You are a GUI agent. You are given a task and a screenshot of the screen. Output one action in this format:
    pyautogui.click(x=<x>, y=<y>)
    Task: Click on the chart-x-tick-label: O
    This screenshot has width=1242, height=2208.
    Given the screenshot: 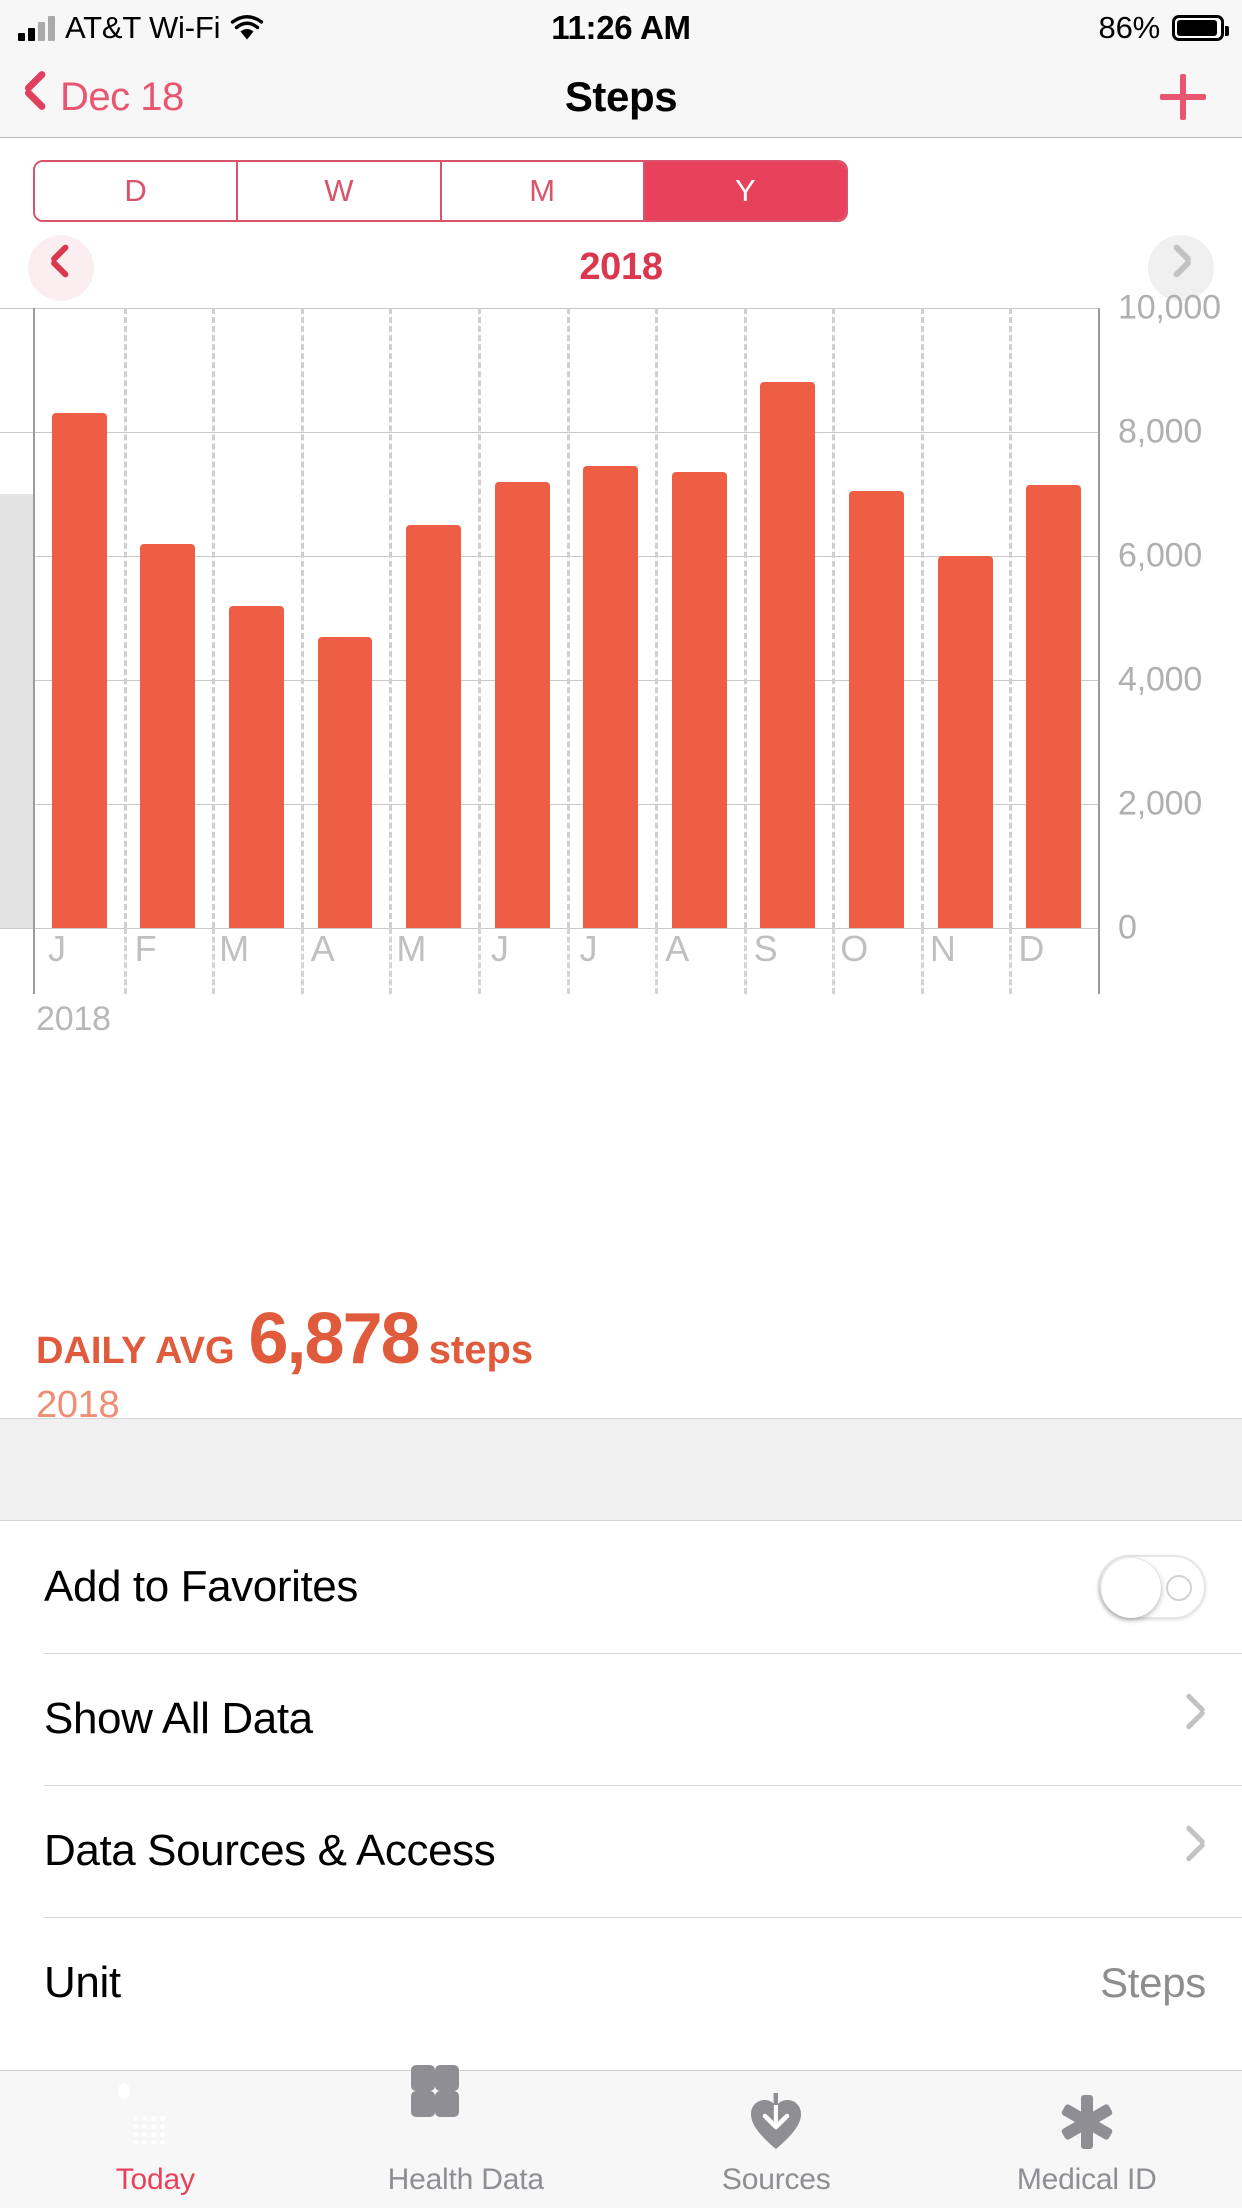 What is the action you would take?
    pyautogui.click(x=854, y=948)
    